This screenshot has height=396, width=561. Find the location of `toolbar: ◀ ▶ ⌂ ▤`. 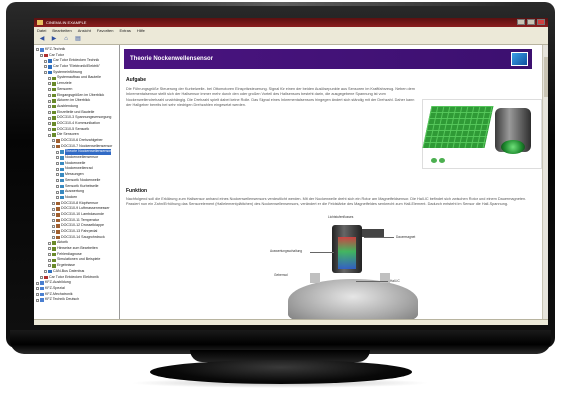

toolbar: ◀ ▶ ⌂ ▤ is located at coordinates (291, 39).